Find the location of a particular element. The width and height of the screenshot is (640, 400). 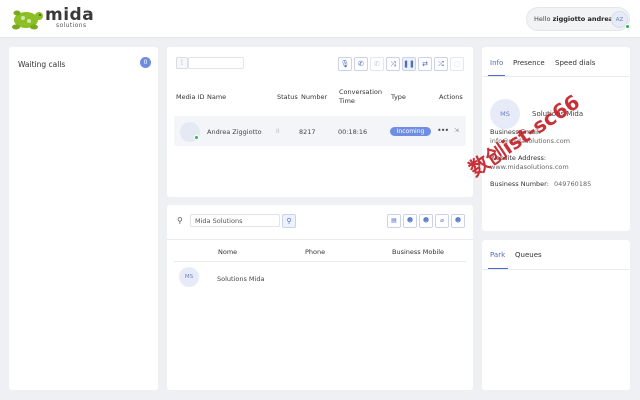

transfer-icon: ⤨ is located at coordinates (393, 64).